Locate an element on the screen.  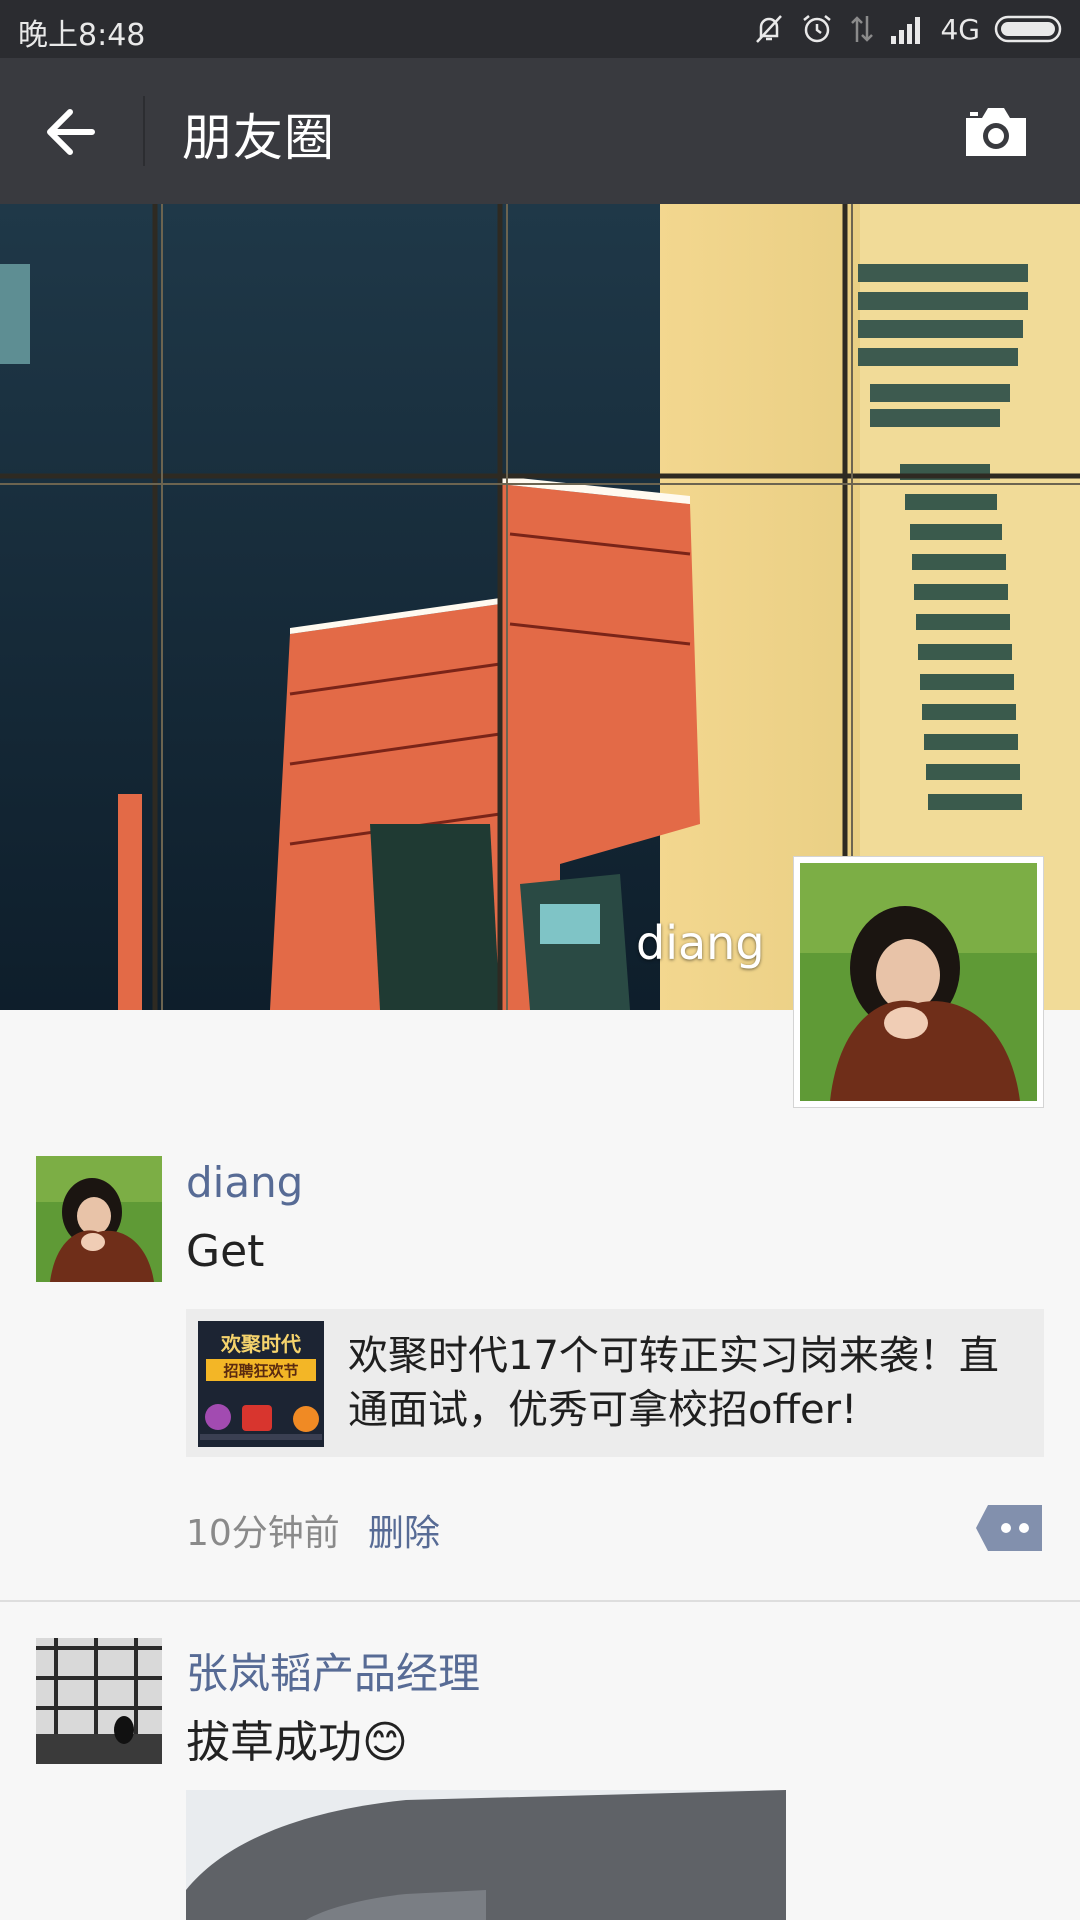
bell-off-icon is located at coordinates (769, 29).